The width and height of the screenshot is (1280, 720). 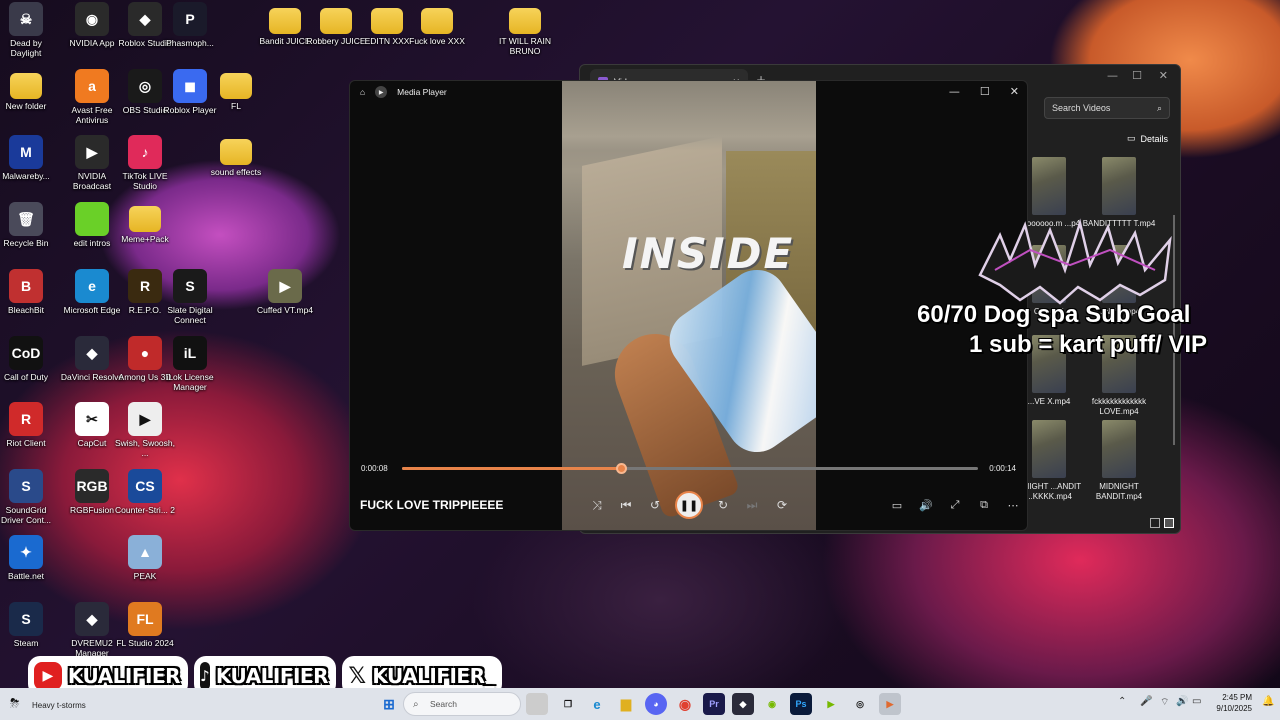 What do you see at coordinates (285, 292) in the screenshot?
I see `desktop-icon: ▶ Cuffed VT.mp4` at bounding box center [285, 292].